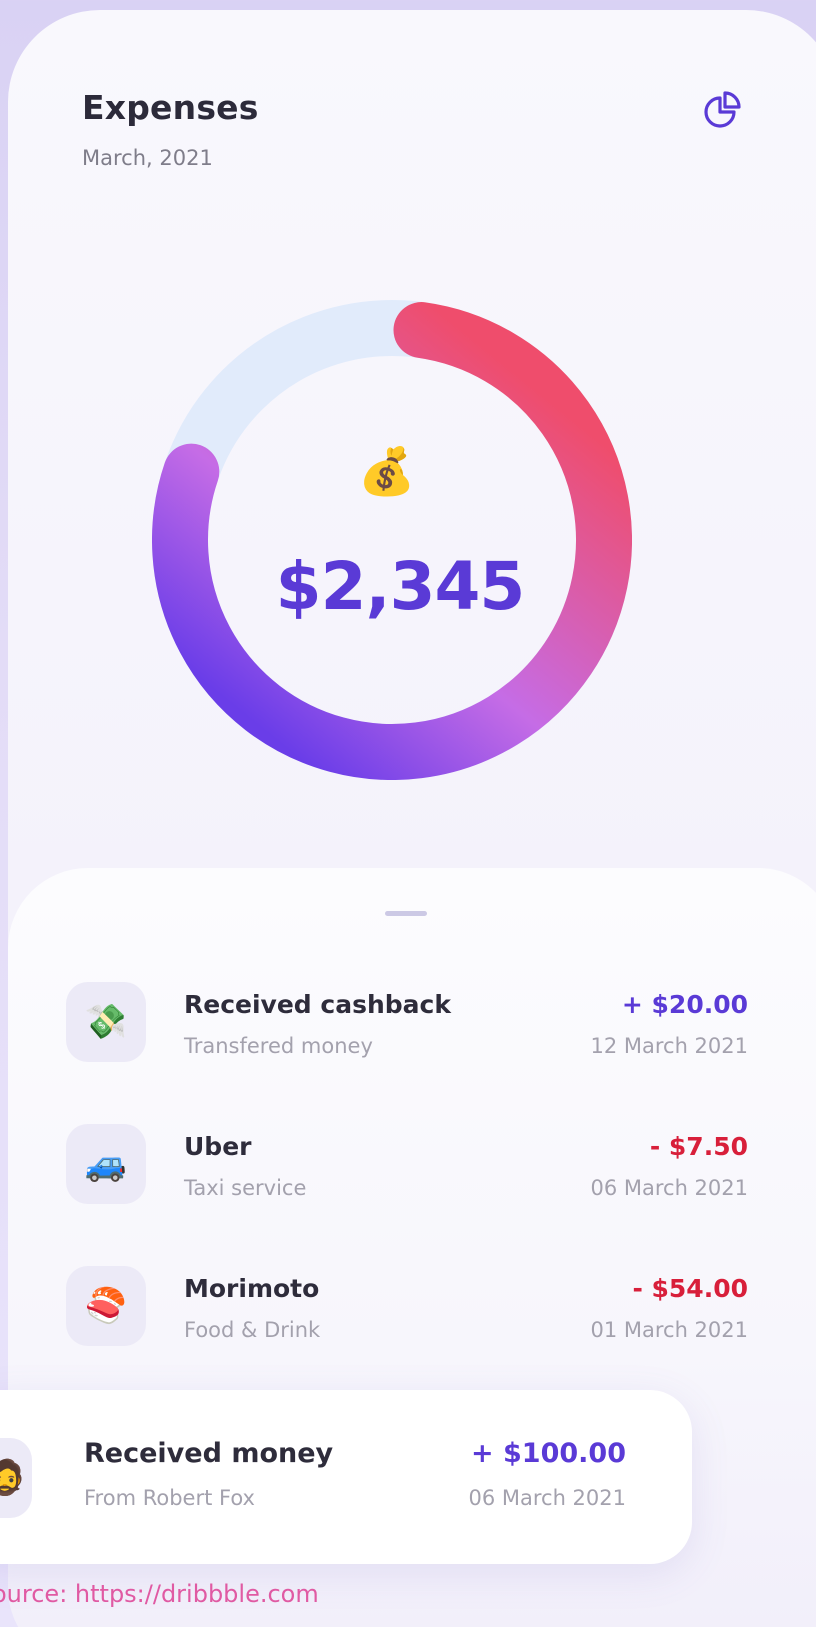 Image resolution: width=816 pixels, height=1627 pixels. Describe the element at coordinates (252, 1288) in the screenshot. I see `transaction-title: Morimoto` at that location.